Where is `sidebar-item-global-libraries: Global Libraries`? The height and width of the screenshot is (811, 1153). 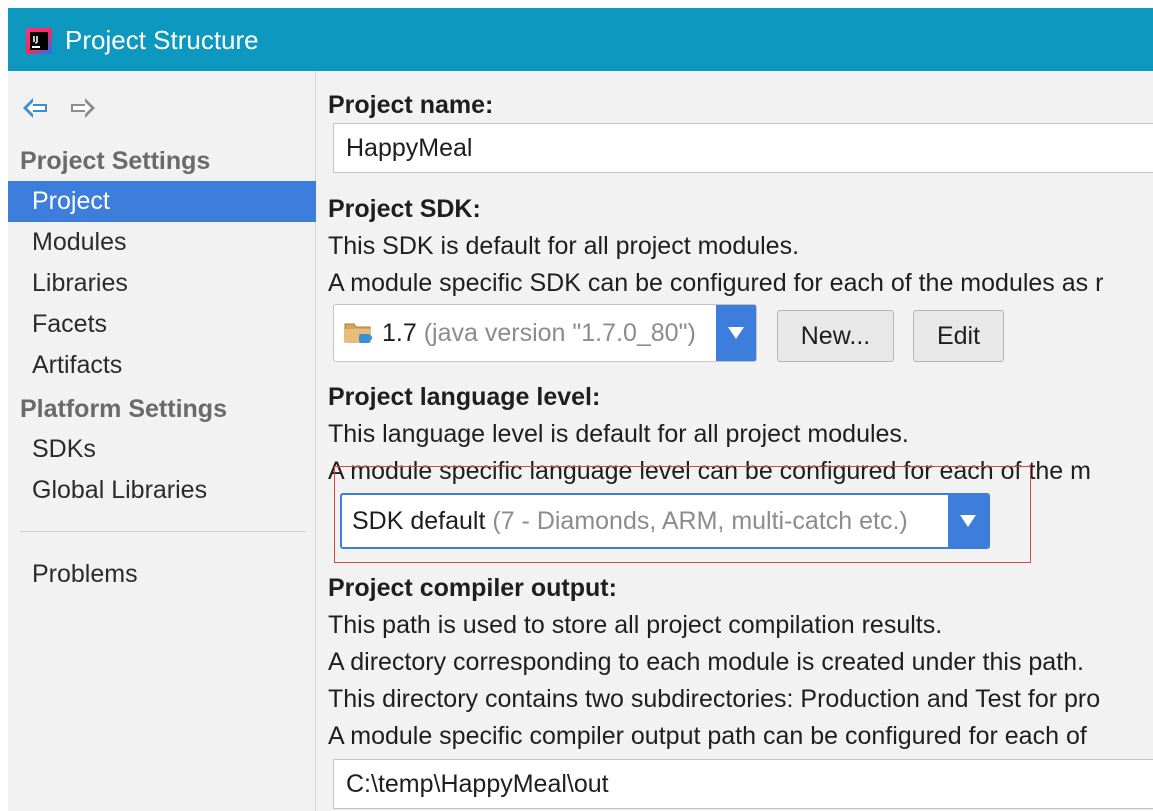
sidebar-item-global-libraries: Global Libraries is located at coordinates (162, 490).